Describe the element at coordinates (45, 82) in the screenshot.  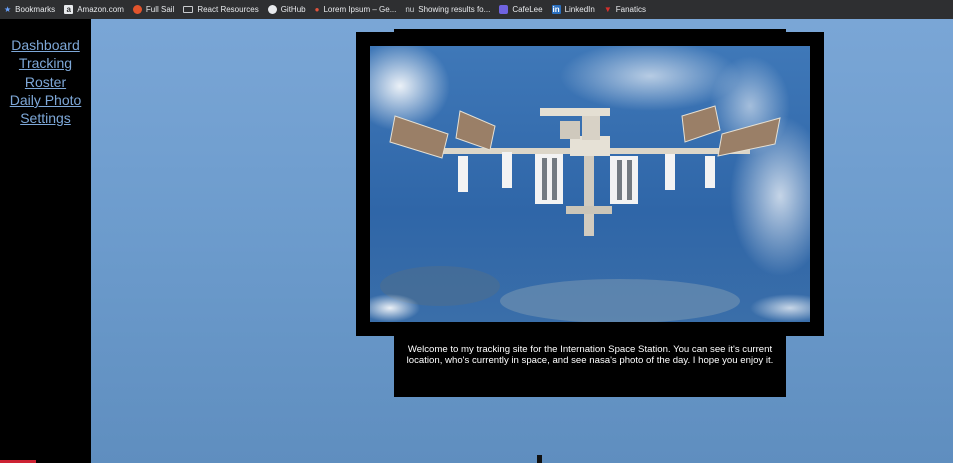
I see `nav-link-roster: Roster` at that location.